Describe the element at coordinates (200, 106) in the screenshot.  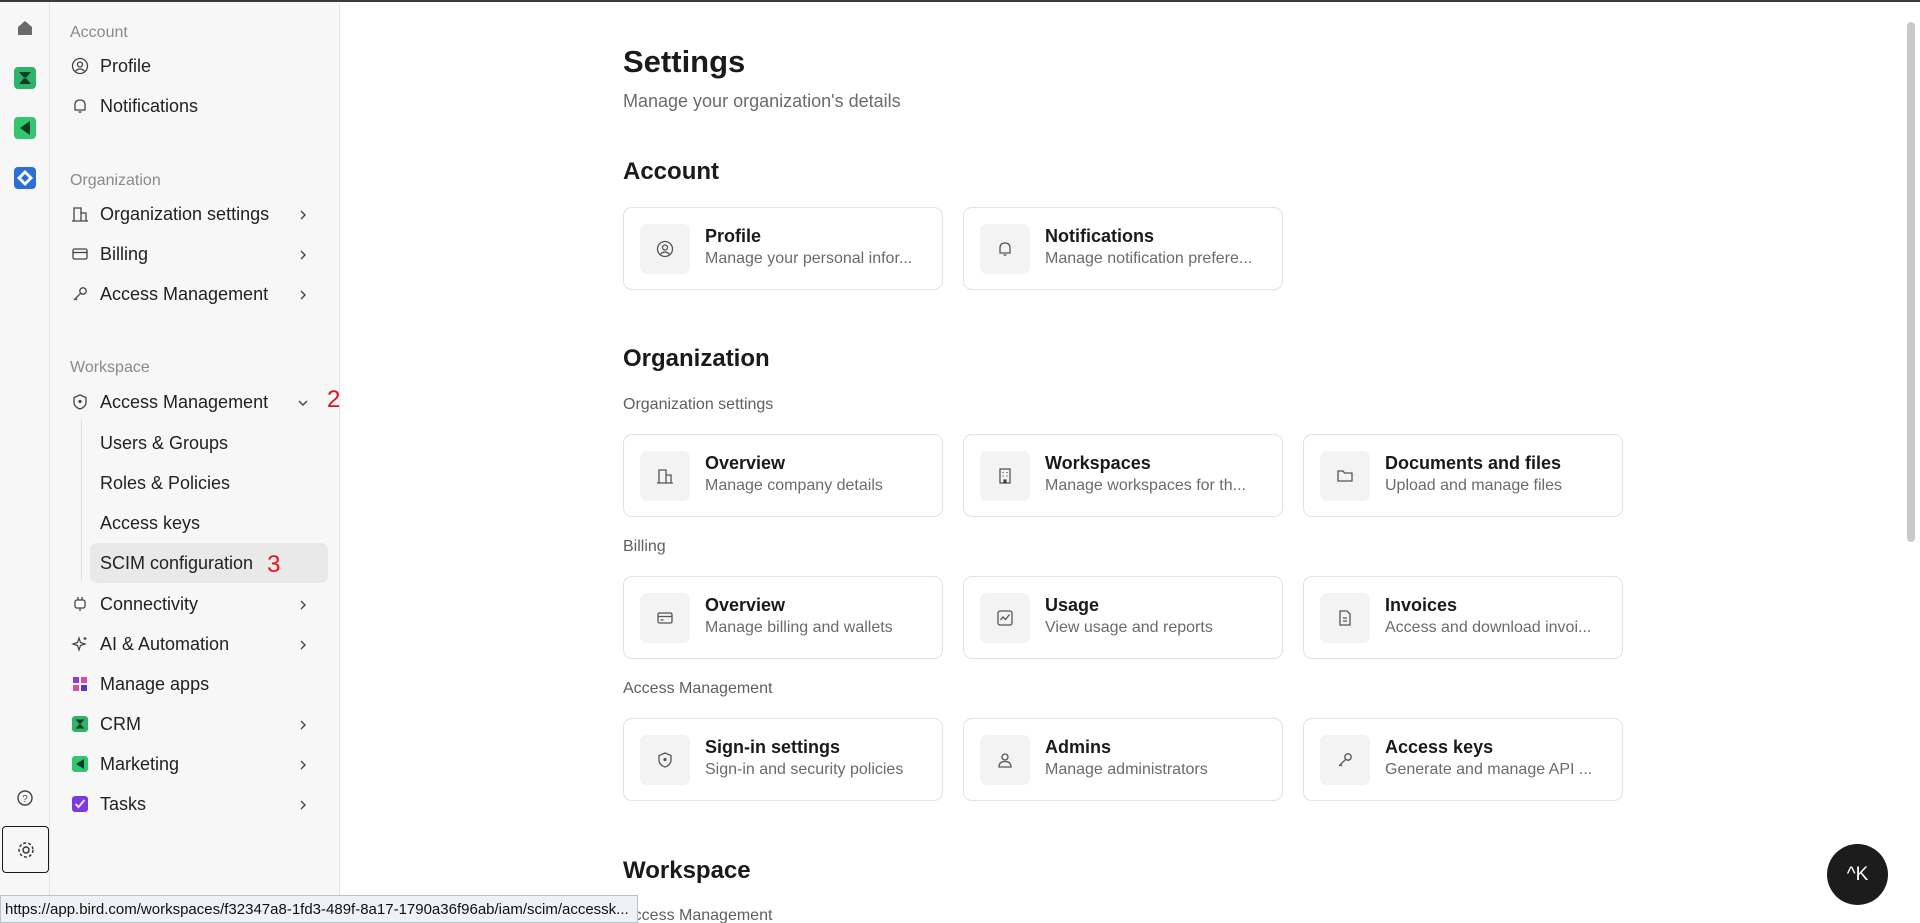
I see `sidebar-item-notifications: Notifications` at that location.